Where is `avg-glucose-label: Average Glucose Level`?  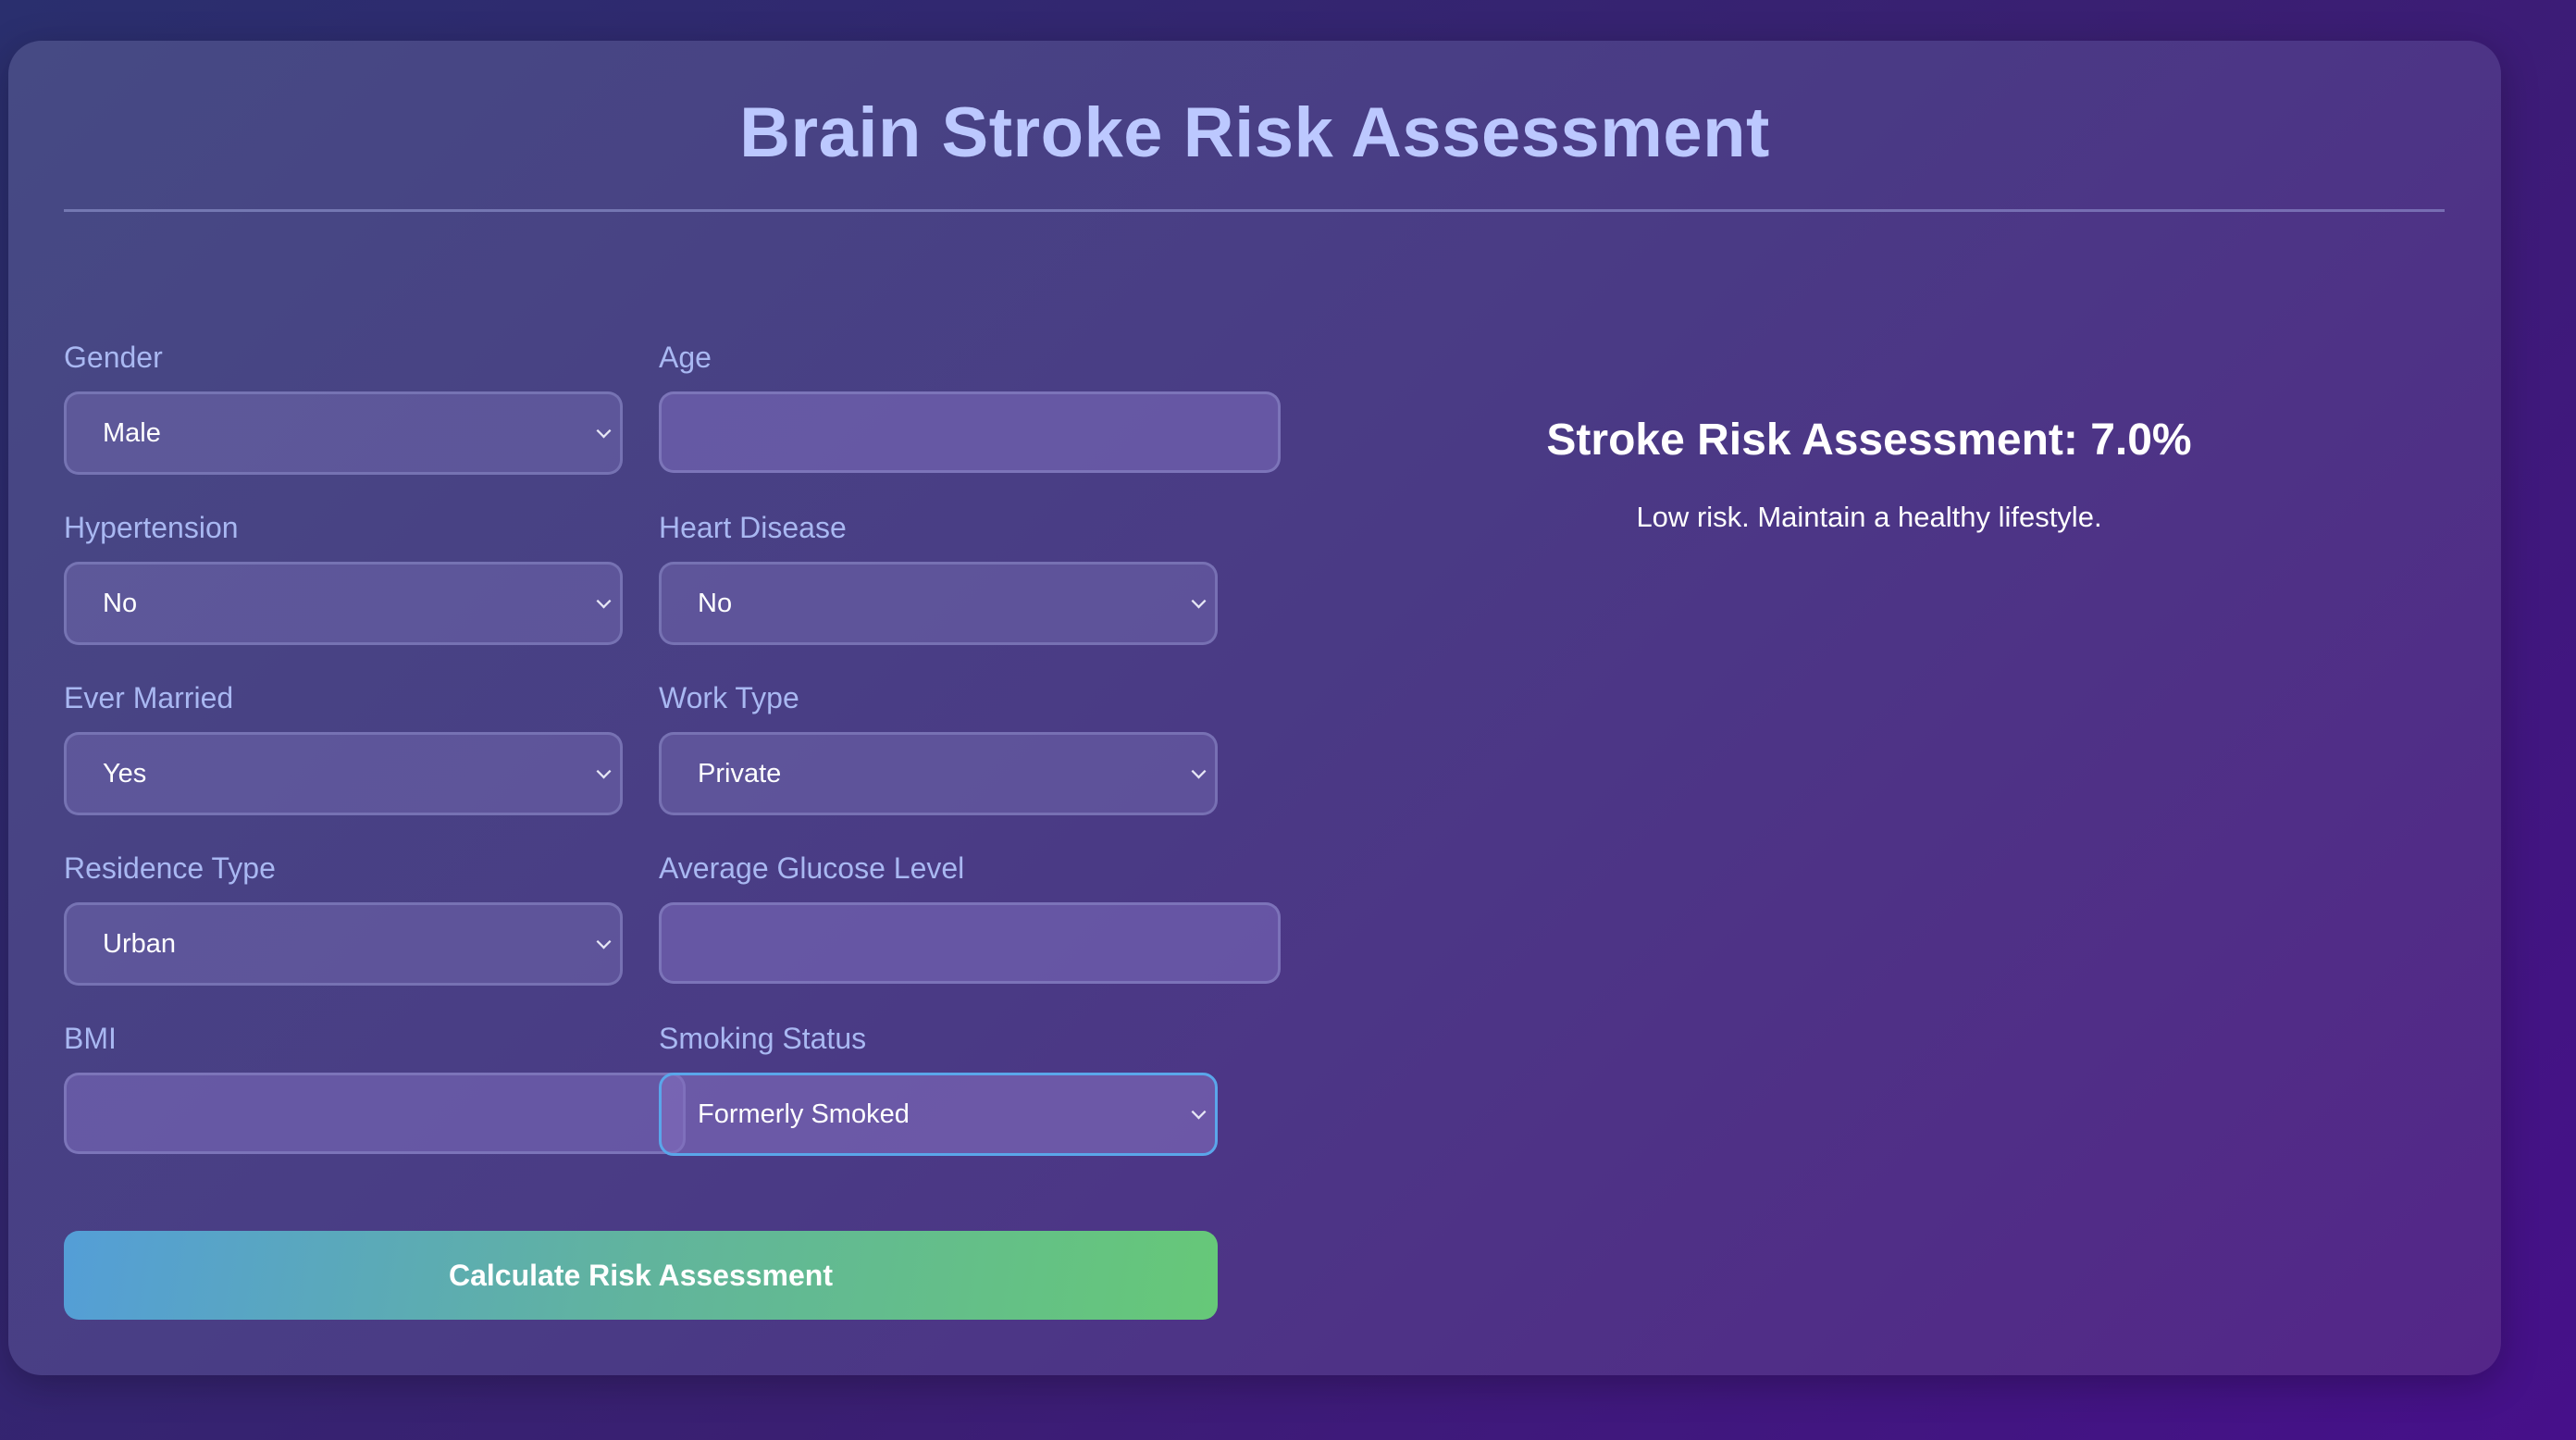
avg-glucose-label: Average Glucose Level is located at coordinates (812, 868).